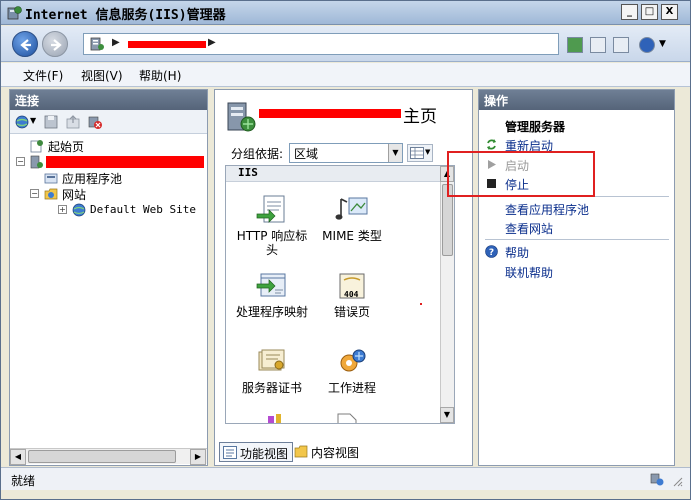 Image resolution: width=691 pixels, height=500 pixels. Describe the element at coordinates (241, 117) in the screenshot. I see `server-home-icon` at that location.